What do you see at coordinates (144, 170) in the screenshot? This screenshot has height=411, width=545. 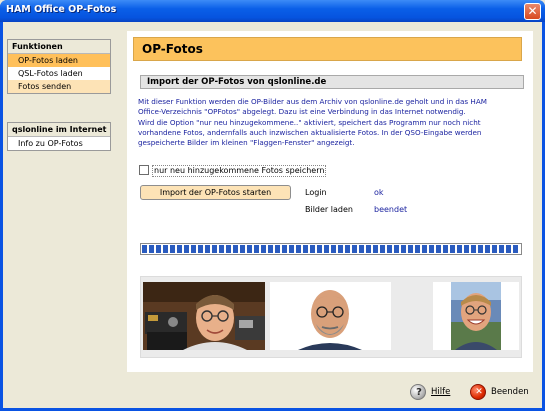 I see `new-only-checkbox` at bounding box center [144, 170].